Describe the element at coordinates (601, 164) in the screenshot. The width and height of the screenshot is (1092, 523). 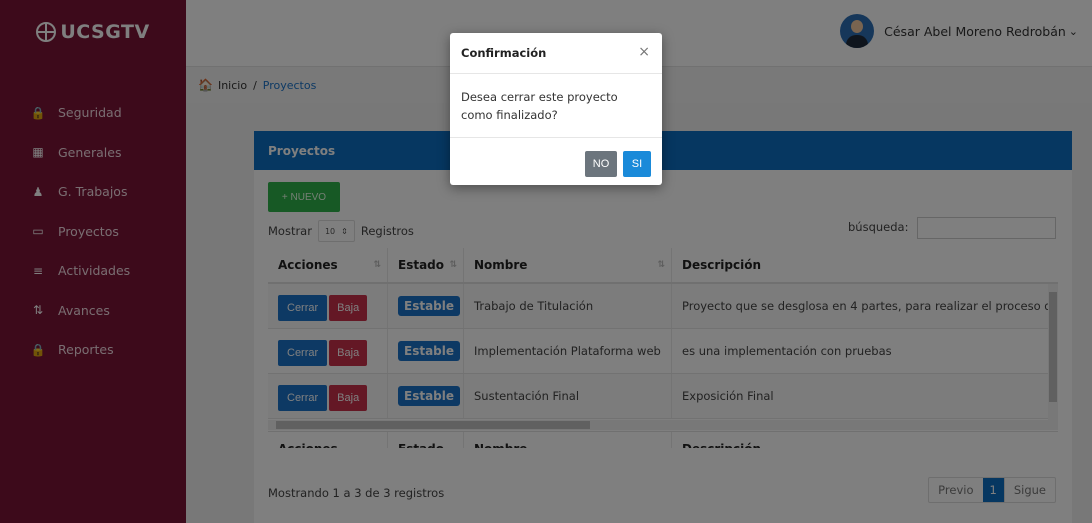
I see `no-button: NO` at that location.